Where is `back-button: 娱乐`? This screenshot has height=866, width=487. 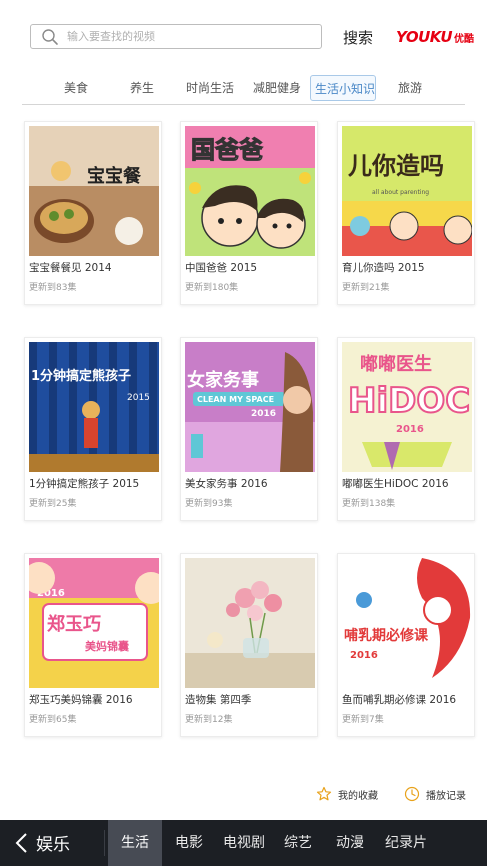
back-button: 娱乐 is located at coordinates (42, 842).